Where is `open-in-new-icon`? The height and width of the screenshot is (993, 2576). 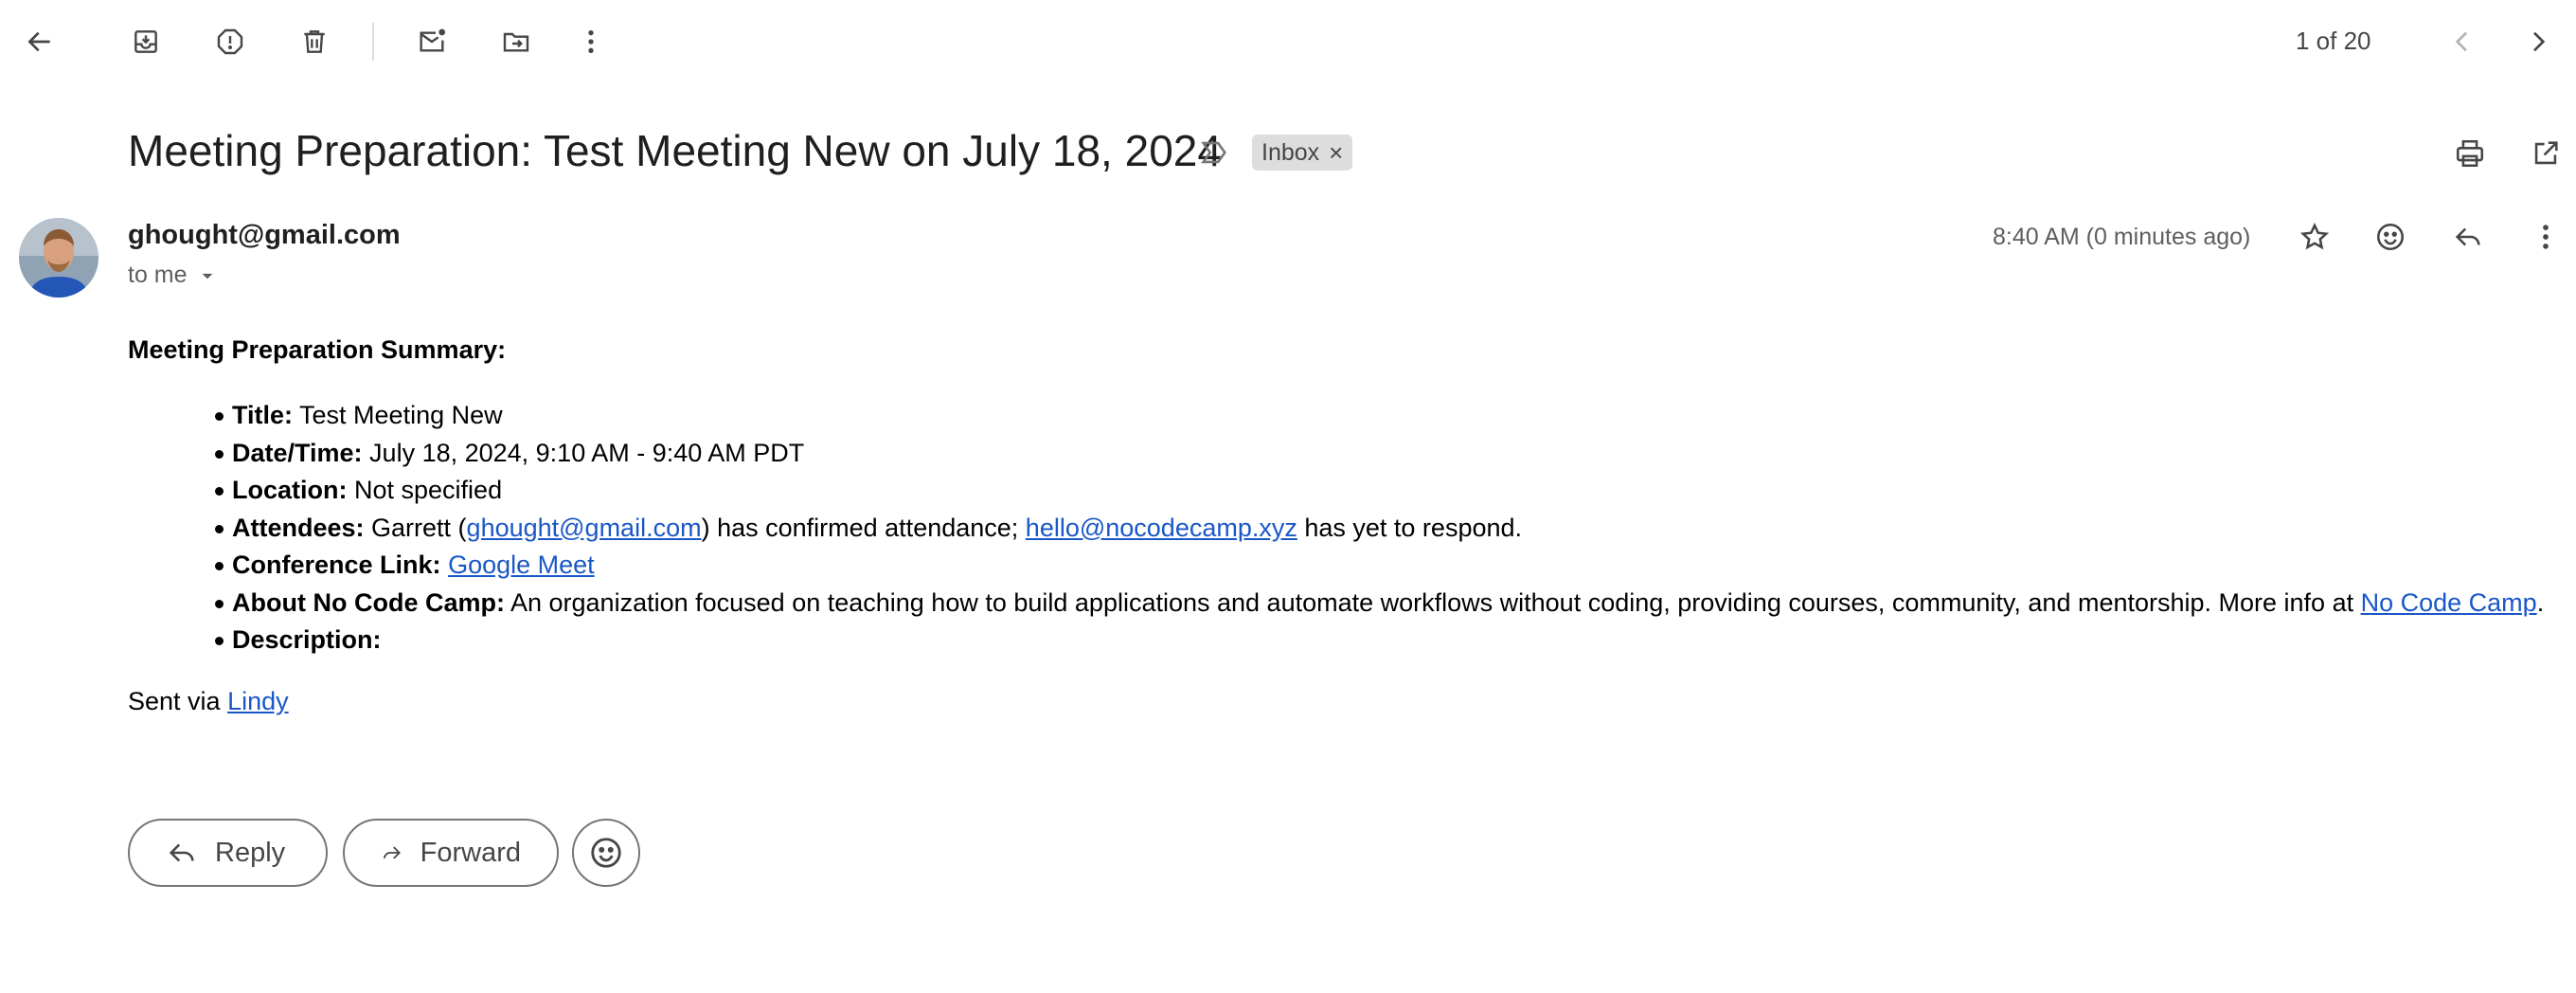
open-in-new-icon is located at coordinates (2546, 153).